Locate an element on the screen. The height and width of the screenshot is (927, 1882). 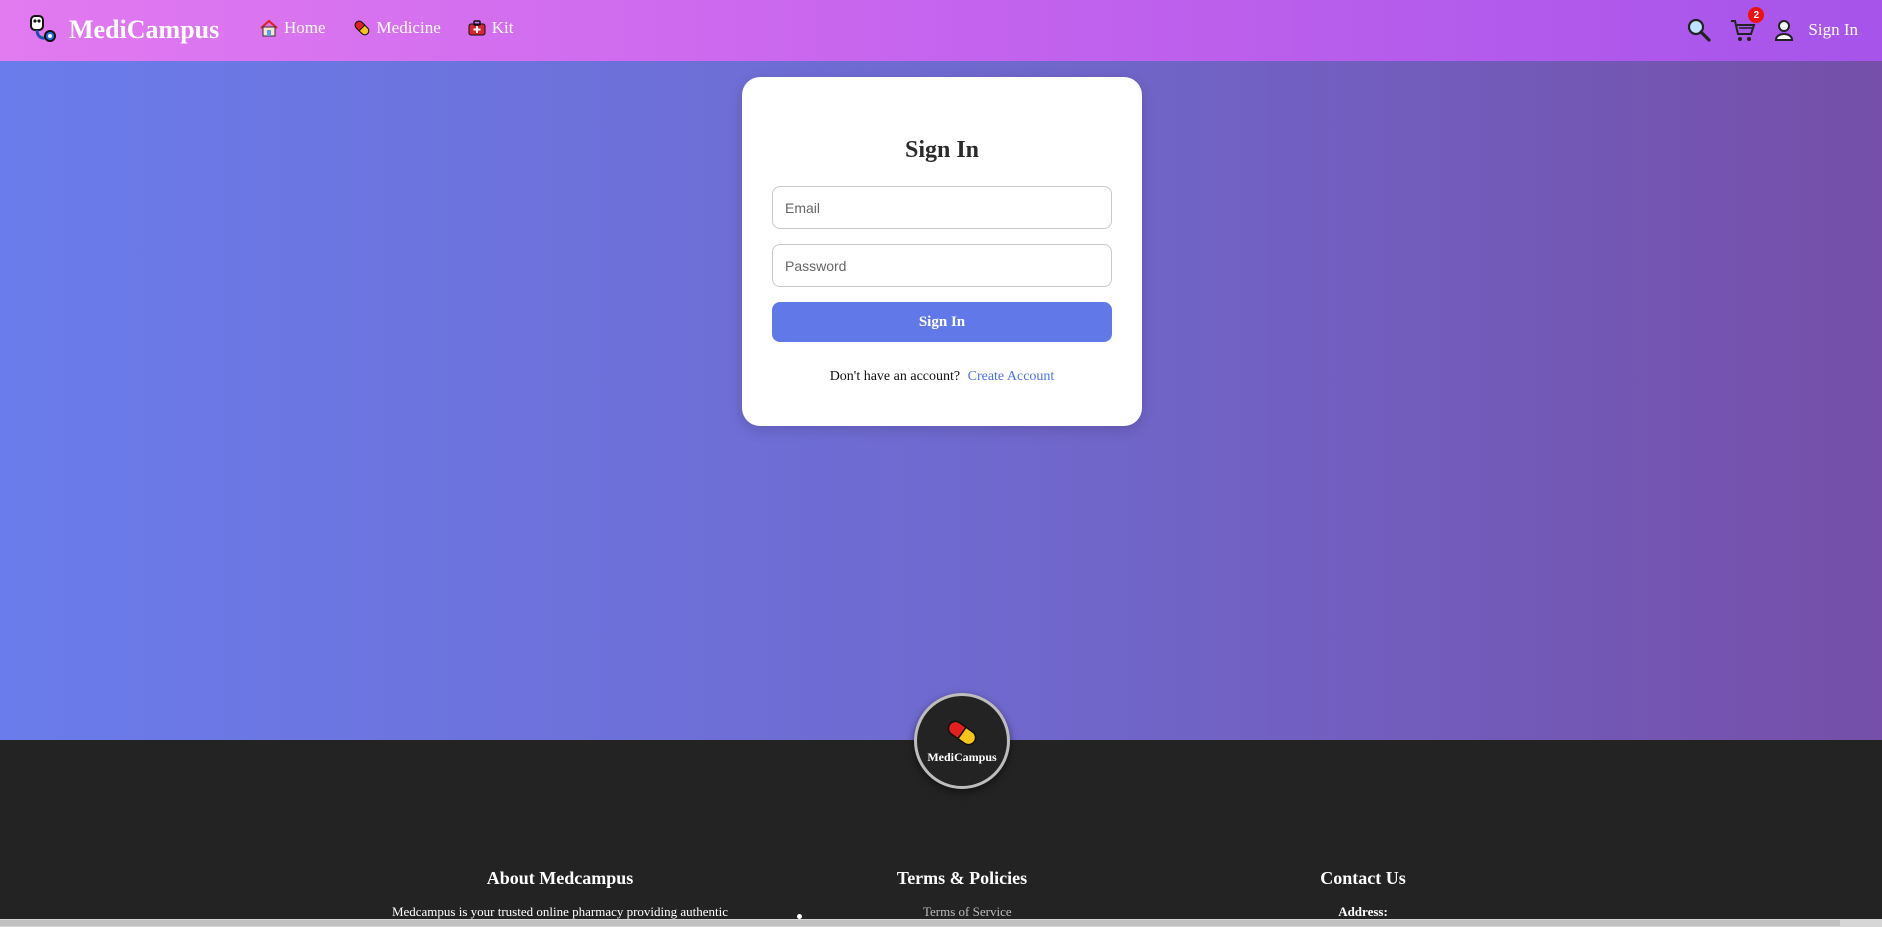
no-account-text: Don't have an account? is located at coordinates (895, 376).